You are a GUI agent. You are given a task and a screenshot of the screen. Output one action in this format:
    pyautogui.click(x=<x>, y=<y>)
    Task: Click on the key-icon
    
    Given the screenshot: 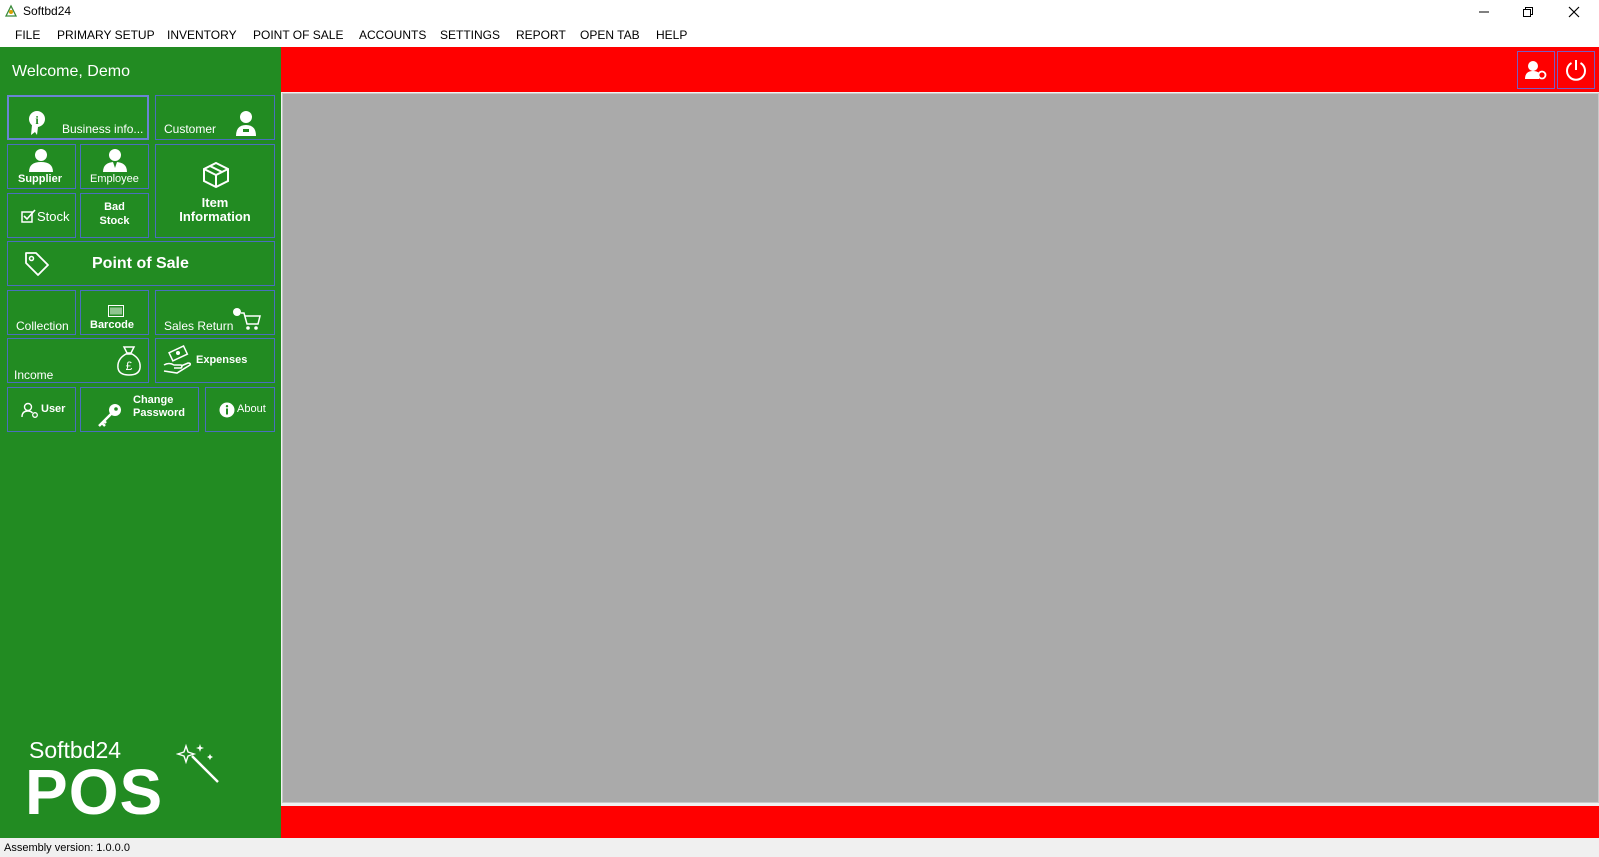 What is the action you would take?
    pyautogui.click(x=109, y=415)
    